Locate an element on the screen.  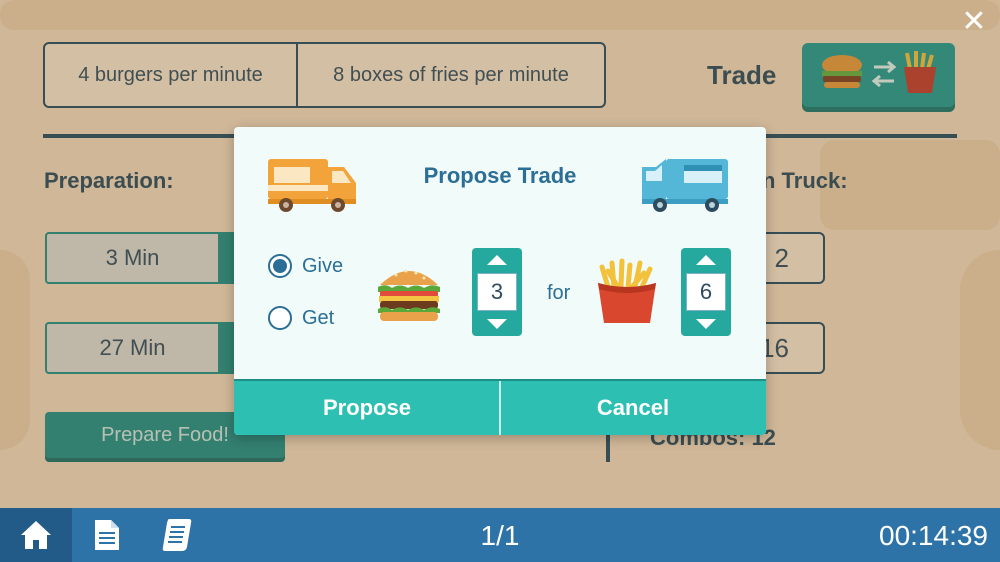
home-button is located at coordinates (36, 535).